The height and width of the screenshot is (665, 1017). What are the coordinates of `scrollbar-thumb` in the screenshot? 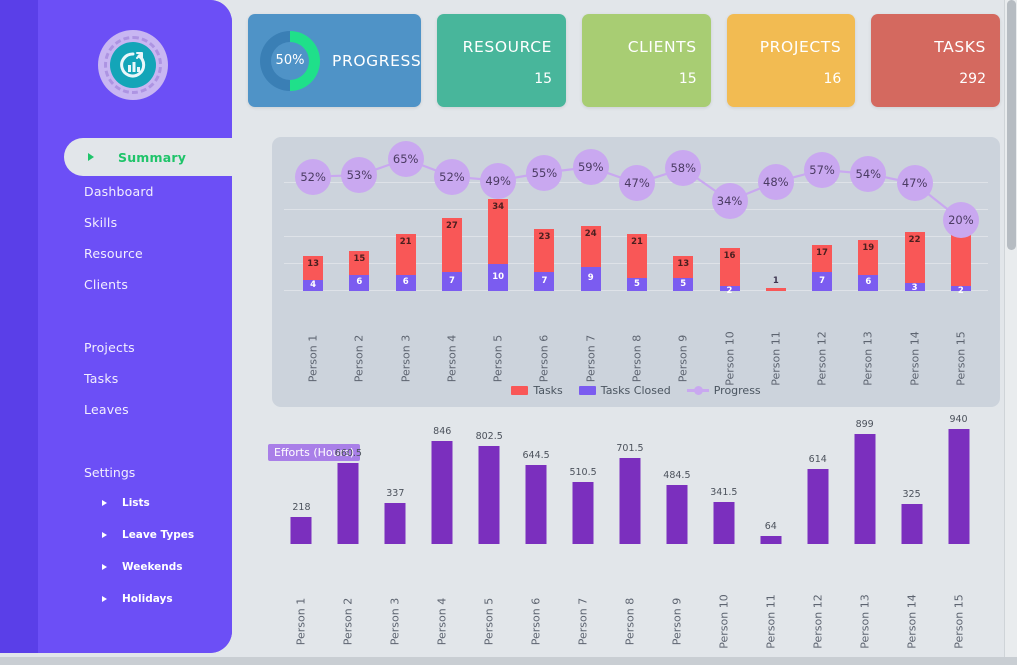 It's located at (1011, 125).